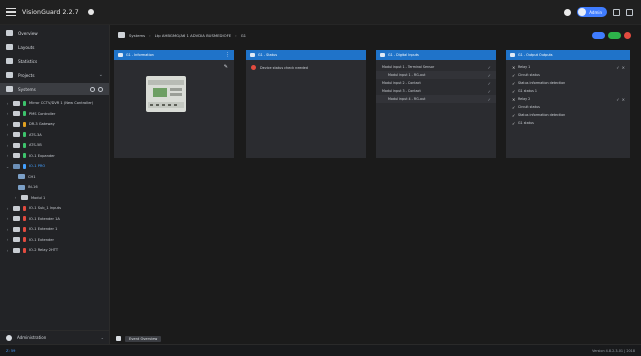 The image size is (641, 356). I want to click on tree-node: › PMS Controller, so click(54, 114).